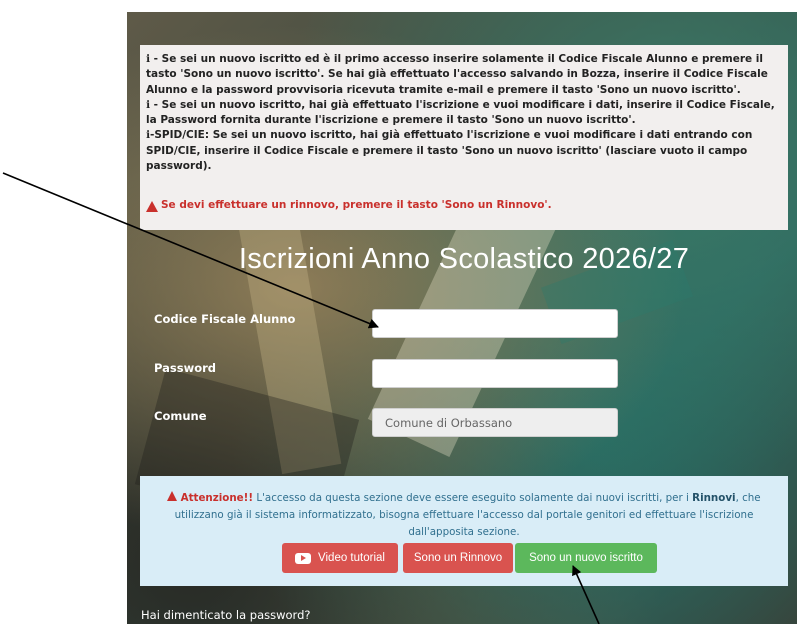 The width and height of the screenshot is (797, 624). What do you see at coordinates (190, 250) in the screenshot?
I see `arrow-to-codice-fiscale` at bounding box center [190, 250].